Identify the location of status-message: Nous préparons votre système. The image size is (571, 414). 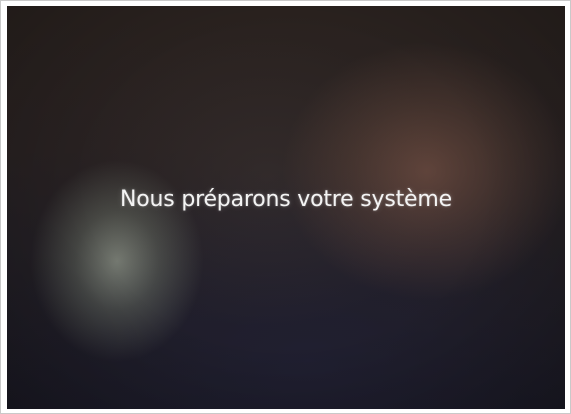
(286, 199).